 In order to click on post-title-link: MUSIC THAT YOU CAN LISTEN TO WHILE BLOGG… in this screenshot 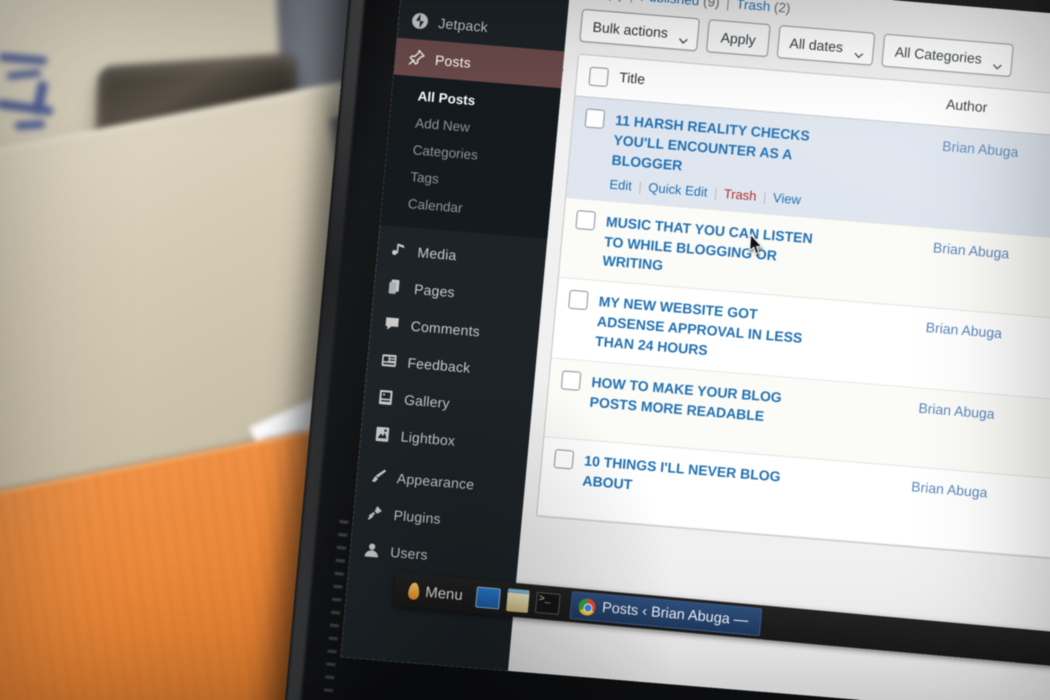, I will do `click(714, 250)`.